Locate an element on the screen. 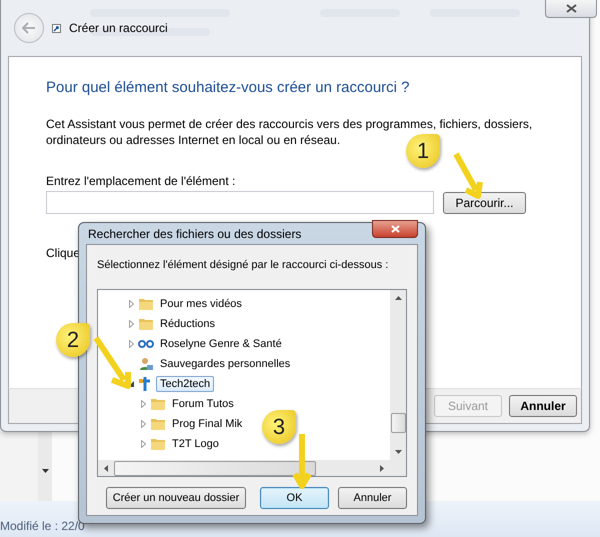 This screenshot has width=600, height=537. horizontal-scrollbar is located at coordinates (244, 468).